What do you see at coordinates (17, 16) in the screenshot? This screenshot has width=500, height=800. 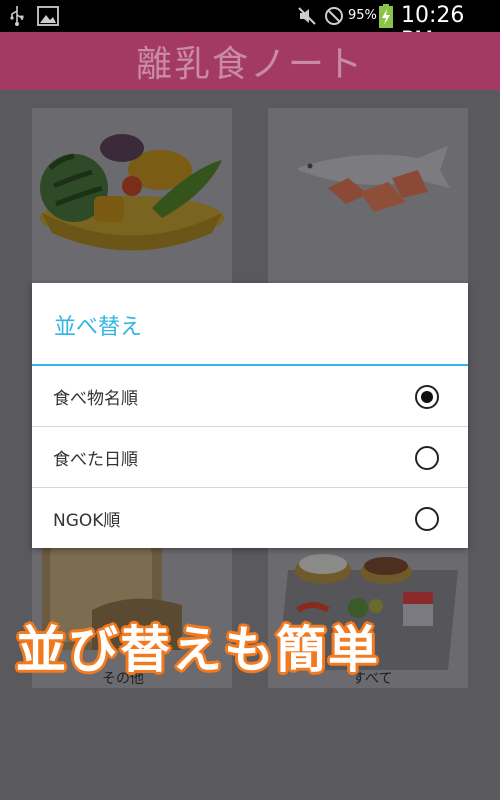 I see `usb-icon` at bounding box center [17, 16].